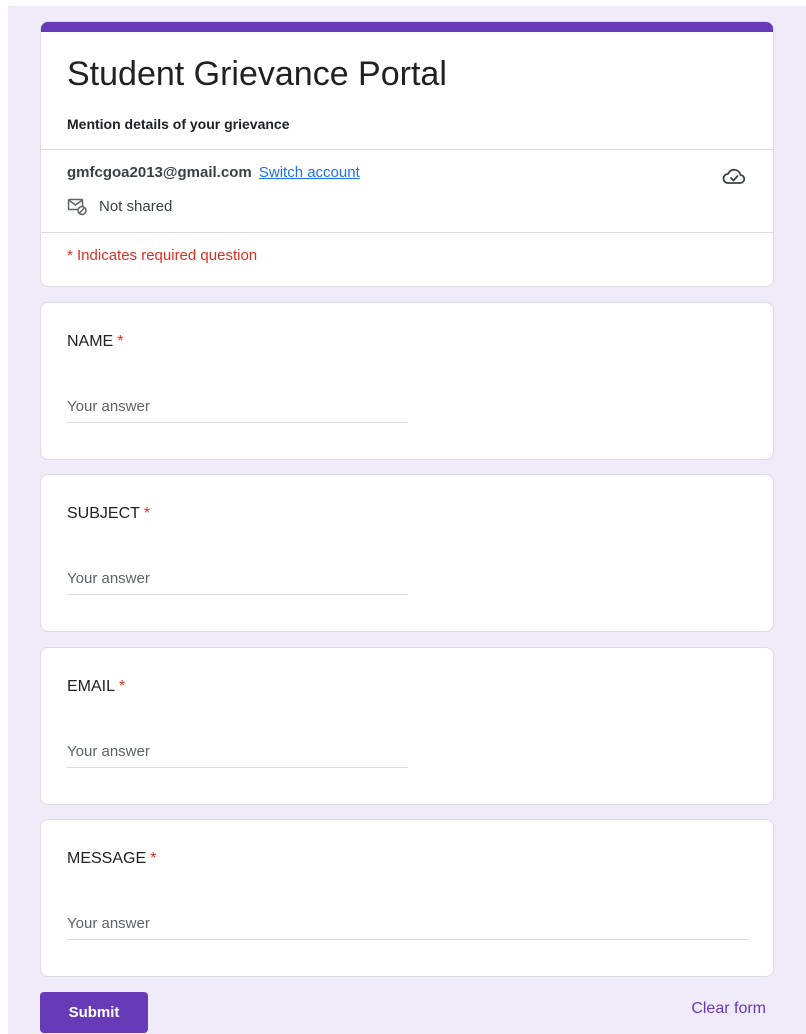  What do you see at coordinates (407, 553) in the screenshot?
I see `question-card-subject: SUBJECT *` at bounding box center [407, 553].